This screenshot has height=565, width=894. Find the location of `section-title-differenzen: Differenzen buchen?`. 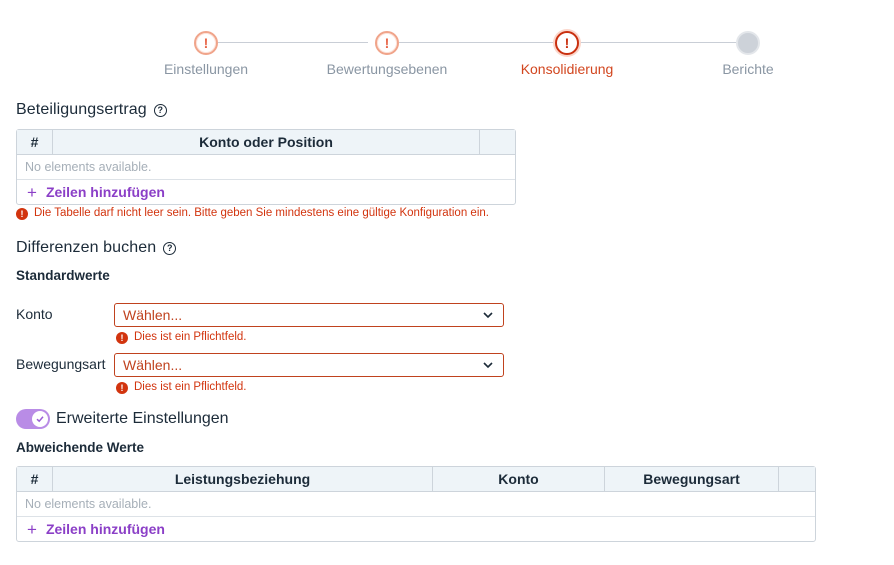

section-title-differenzen: Differenzen buchen? is located at coordinates (96, 248).